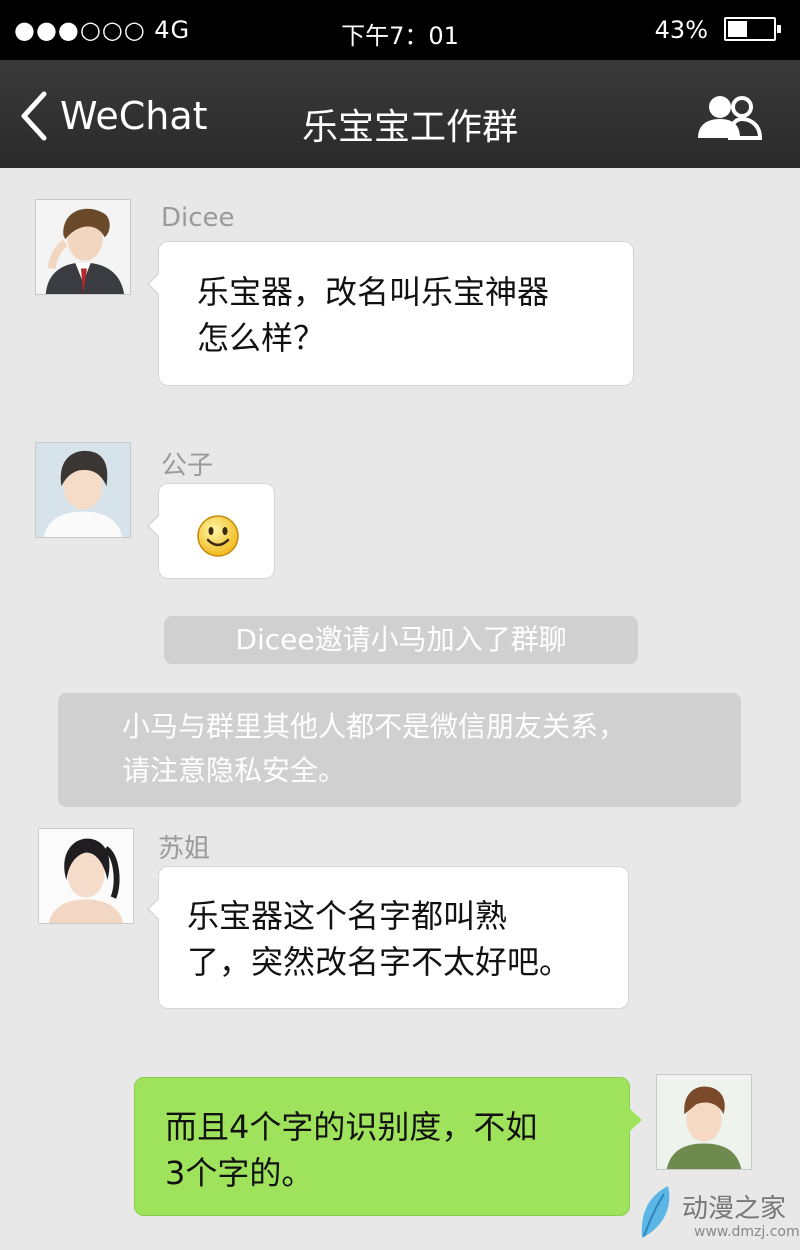 The height and width of the screenshot is (1250, 800). What do you see at coordinates (681, 30) in the screenshot?
I see `battery-percent: 43%` at bounding box center [681, 30].